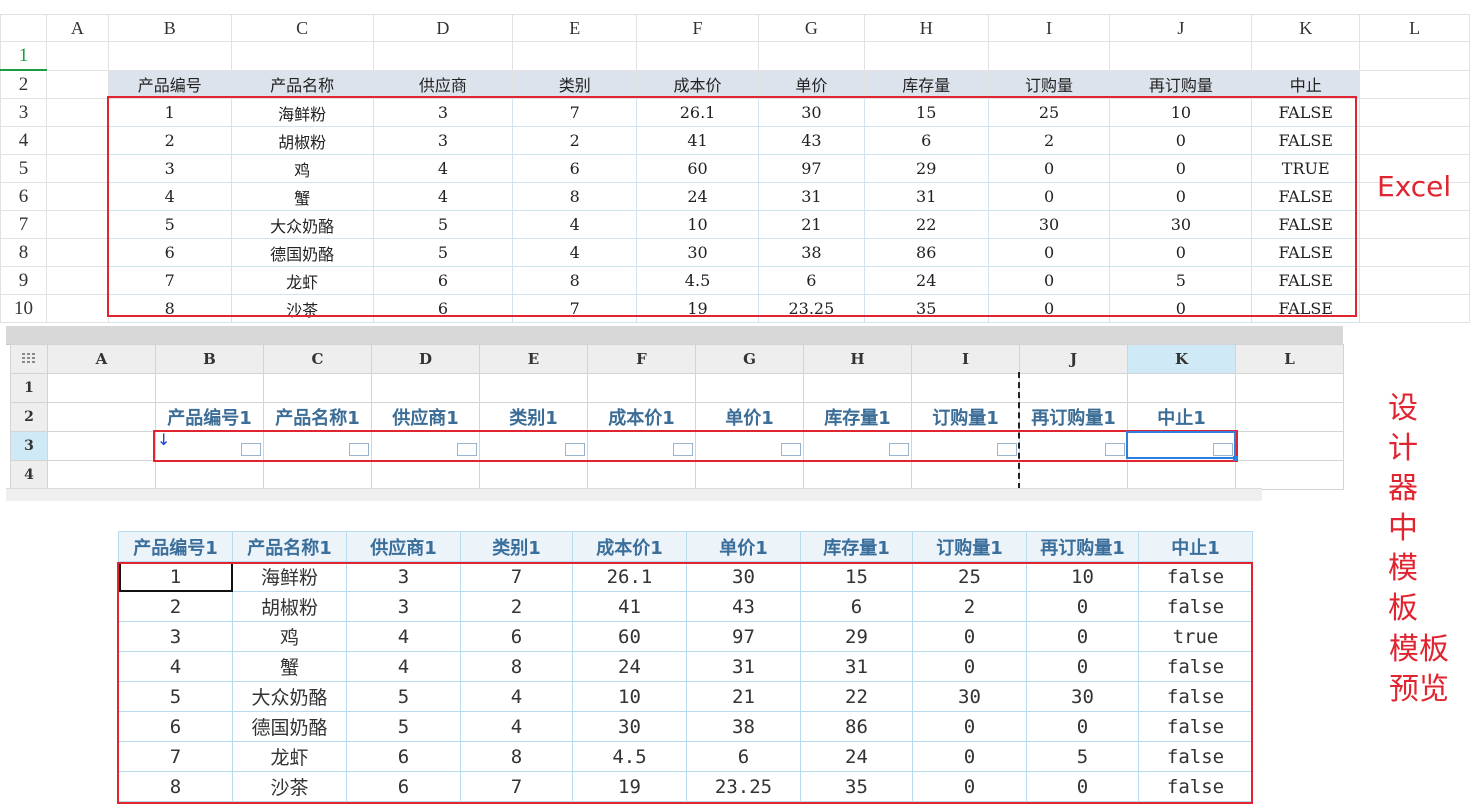 This screenshot has height=804, width=1470. What do you see at coordinates (289, 756) in the screenshot?
I see `preview-data-cell: 龙虾` at bounding box center [289, 756].